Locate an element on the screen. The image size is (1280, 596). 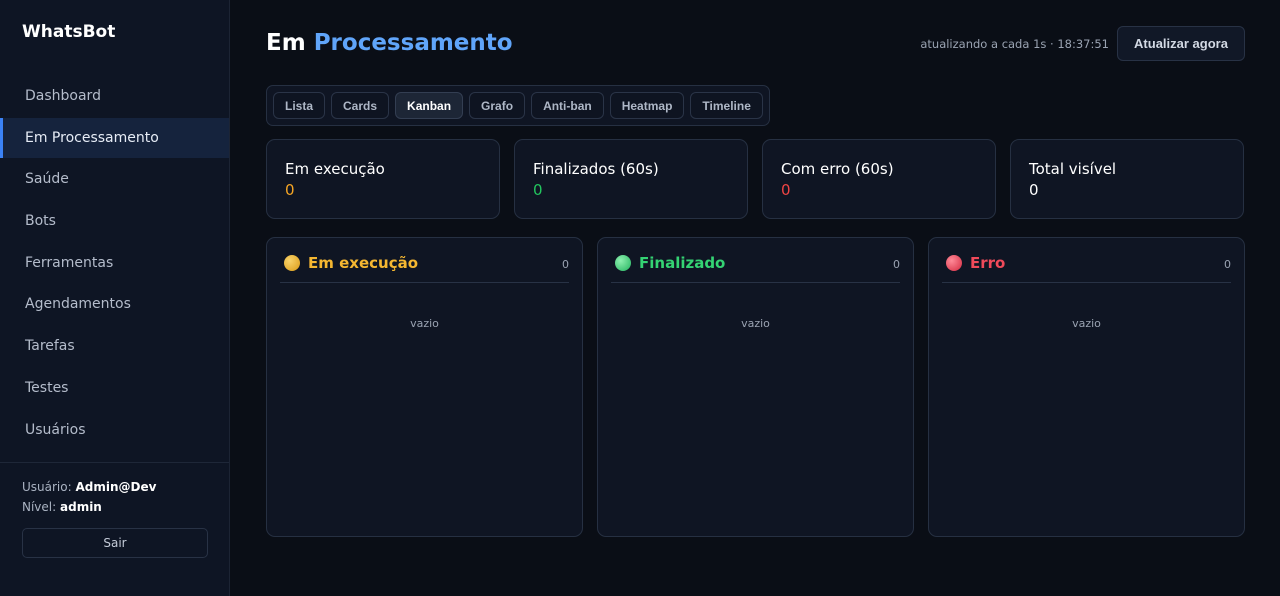
user-info: Usuário: Admin@Dev is located at coordinates (89, 487).